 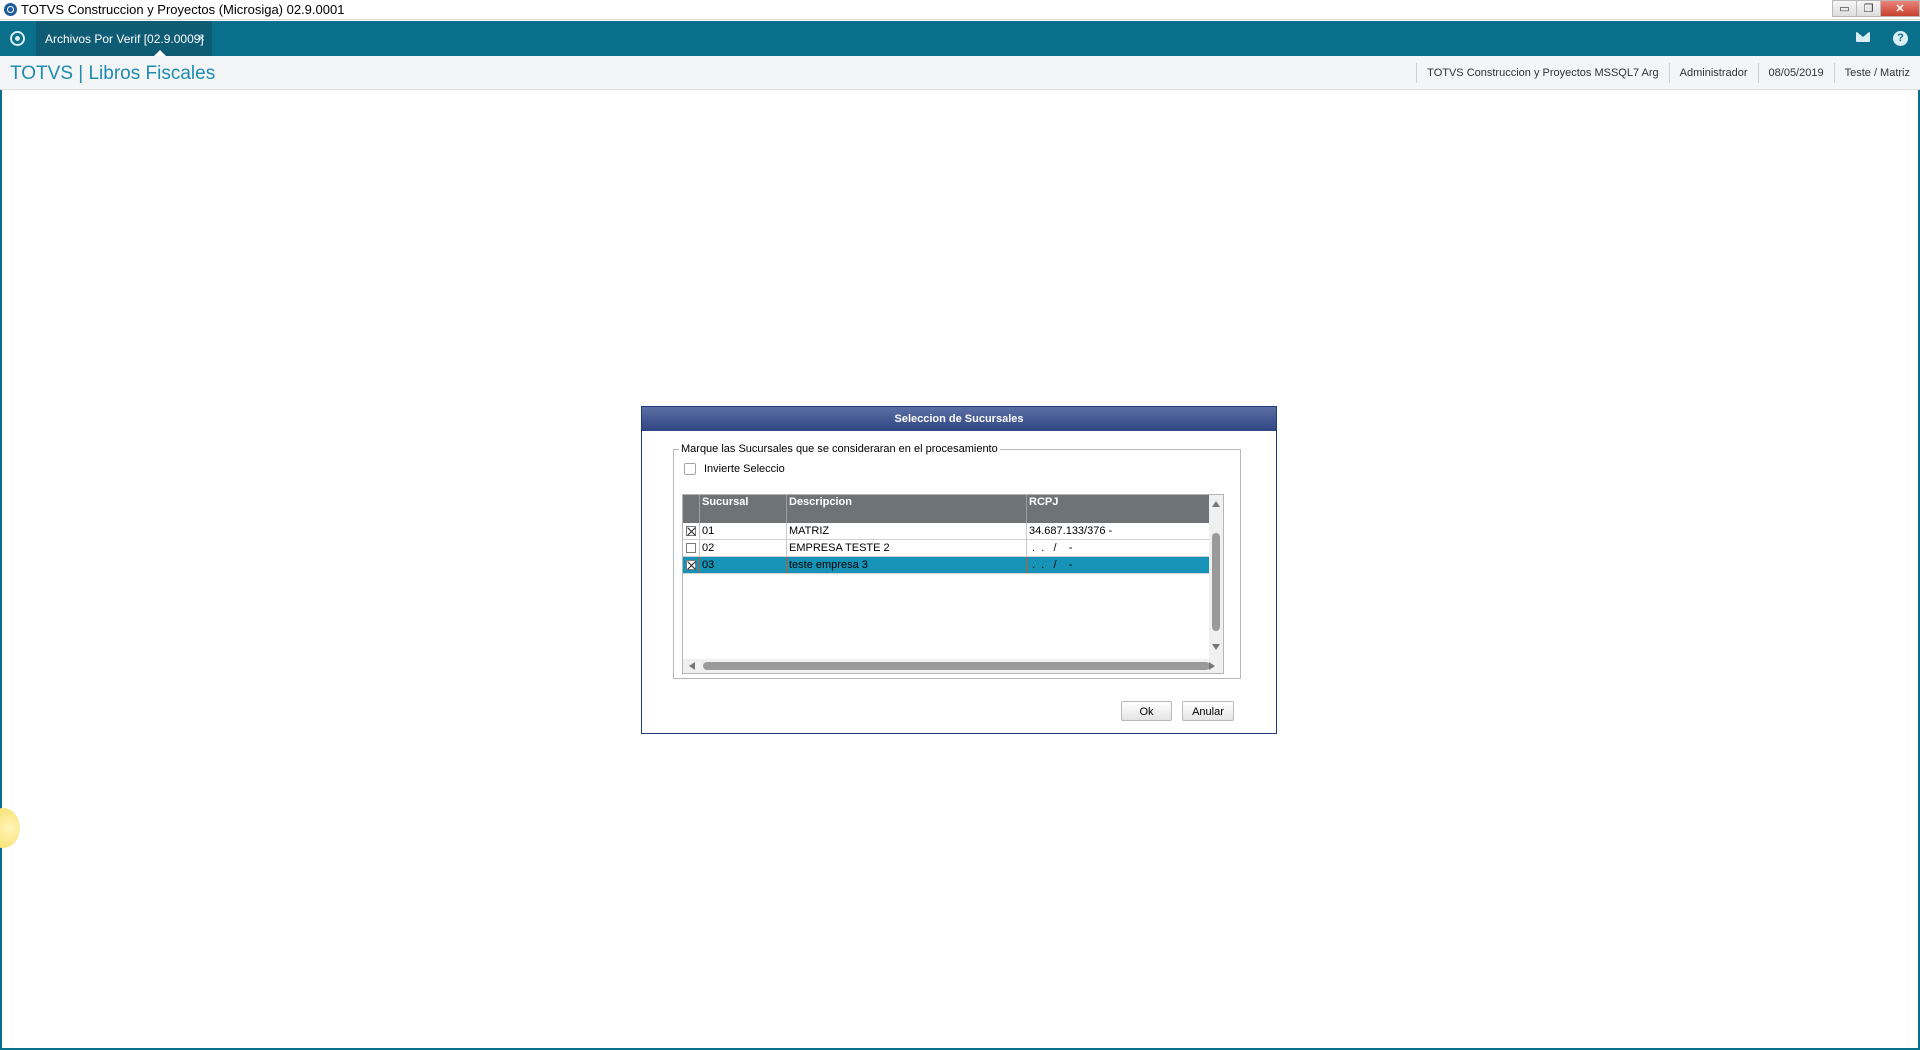 I want to click on column-header-descripcion: Descripcion, so click(x=906, y=509).